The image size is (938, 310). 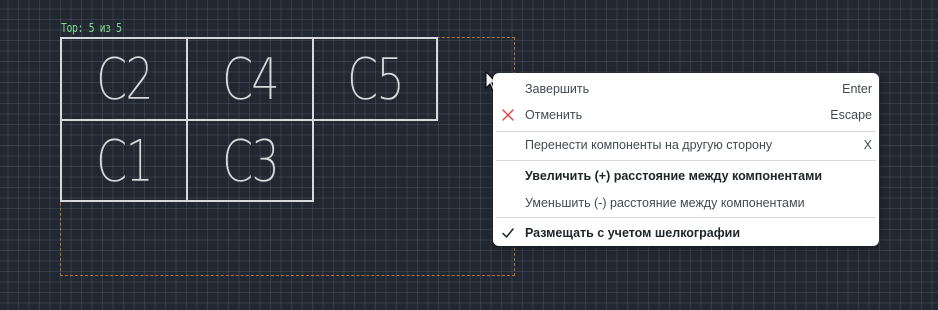 I want to click on component-label: C1, so click(x=125, y=160).